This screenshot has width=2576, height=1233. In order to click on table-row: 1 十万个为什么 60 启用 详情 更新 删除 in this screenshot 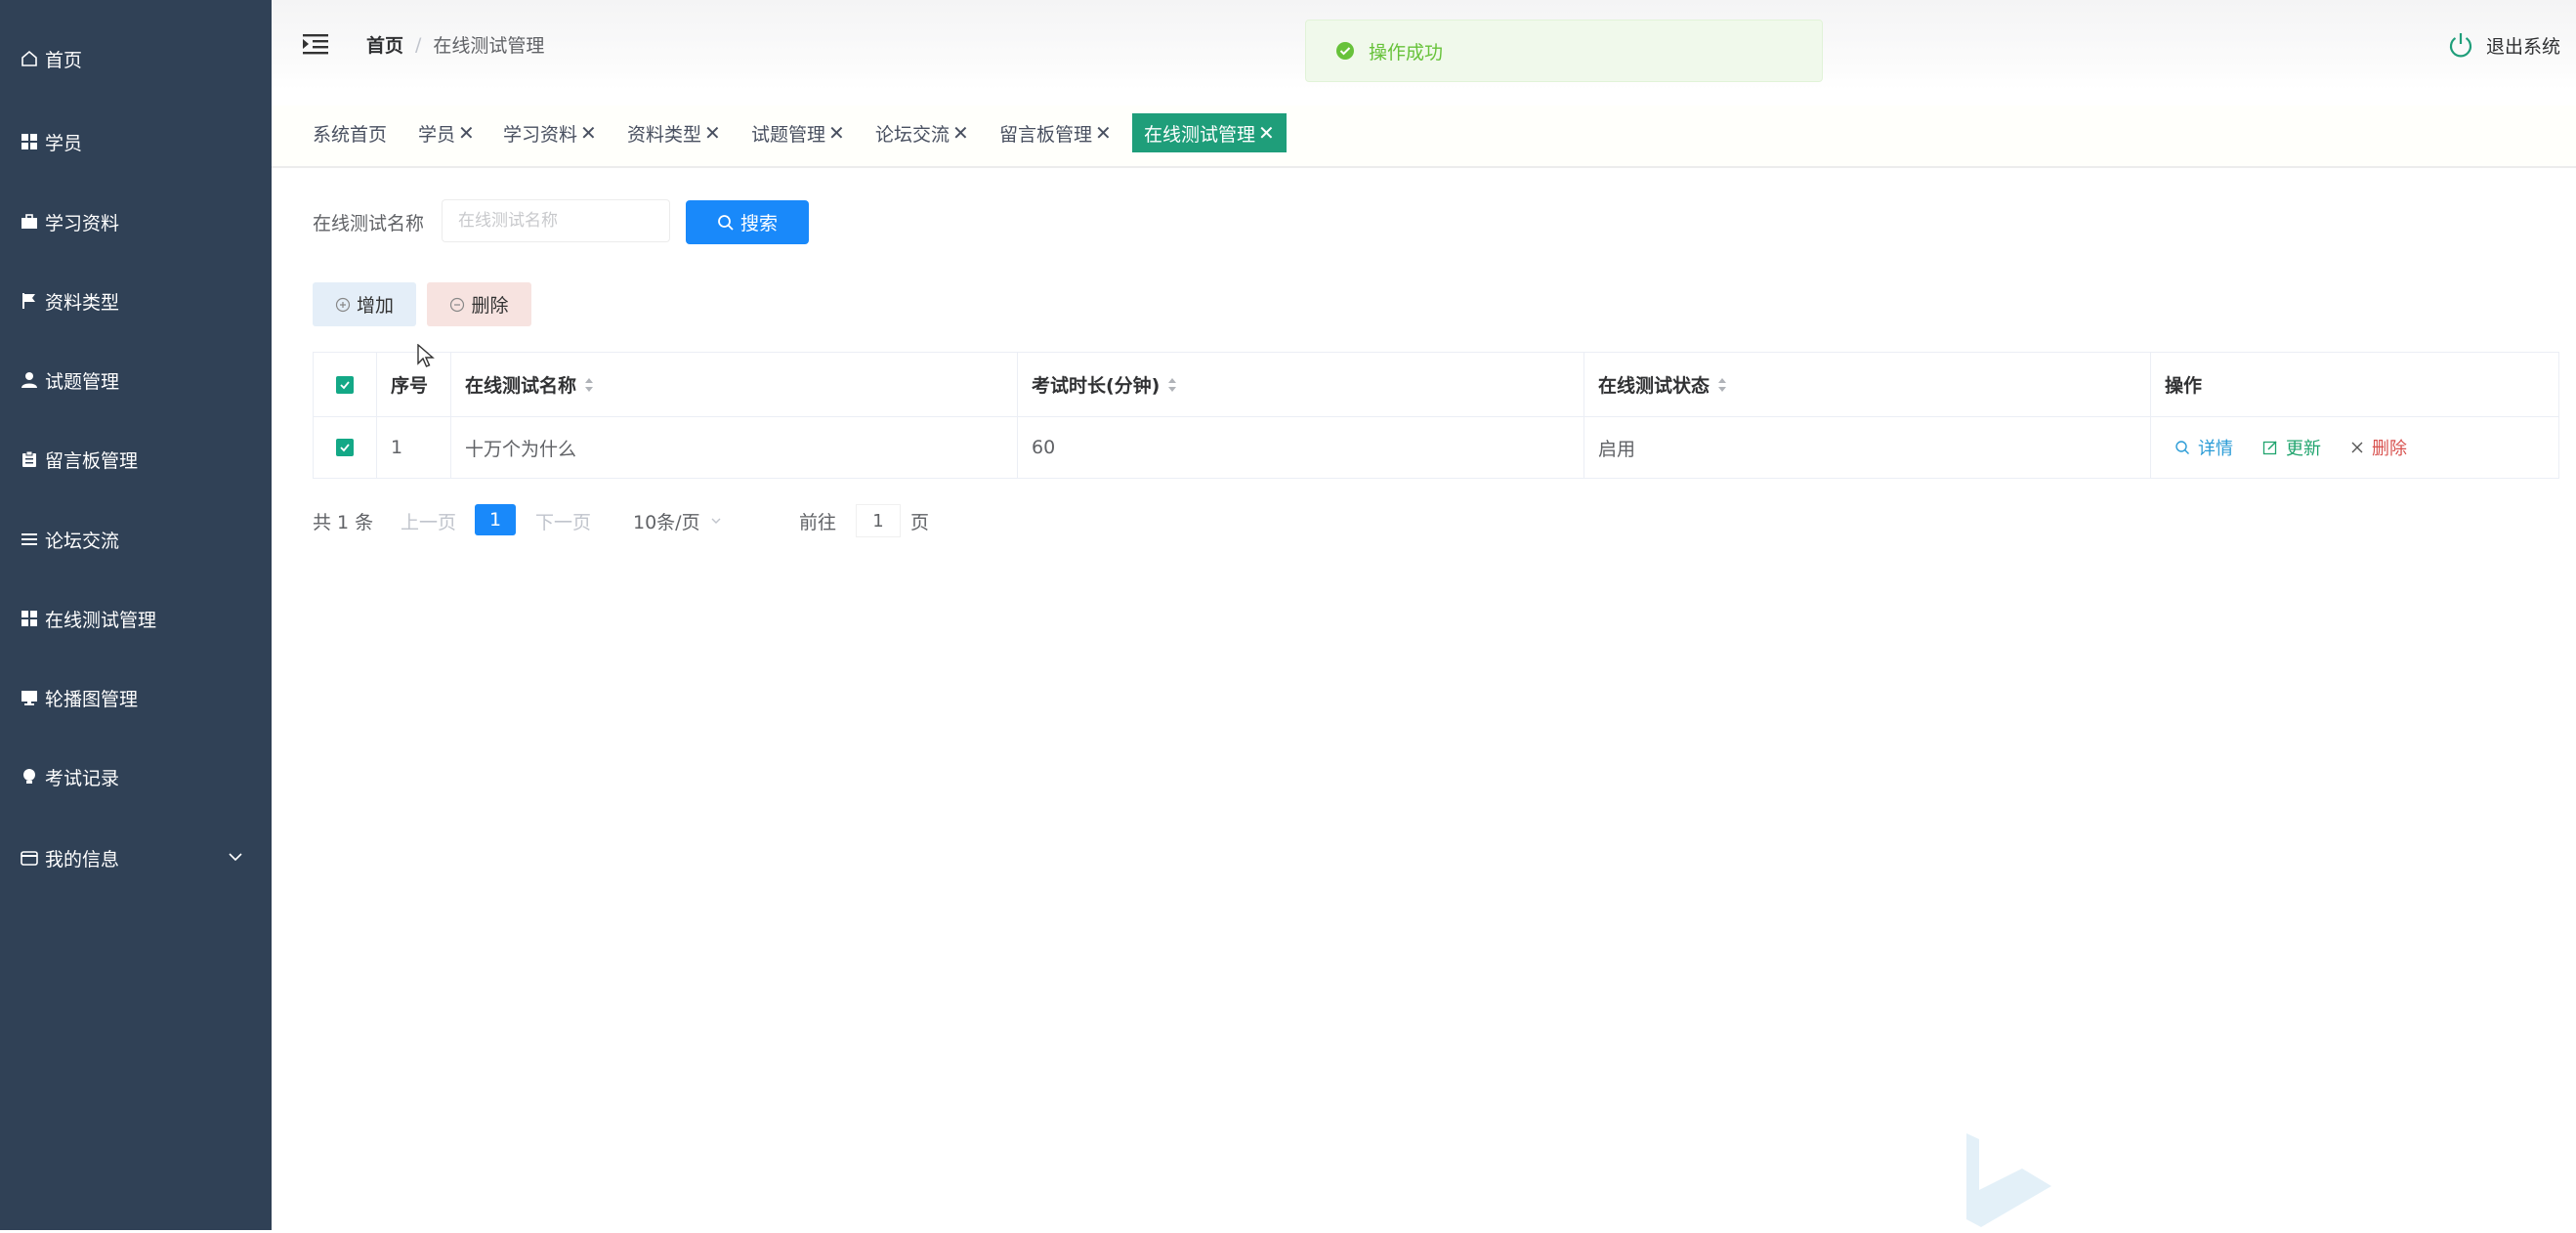, I will do `click(1436, 447)`.